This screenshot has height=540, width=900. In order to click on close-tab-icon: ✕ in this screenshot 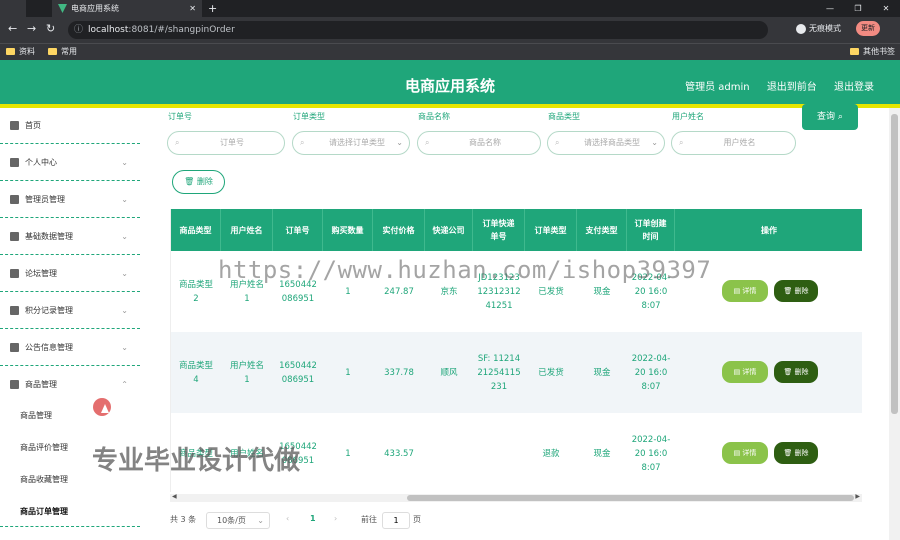, I will do `click(192, 8)`.